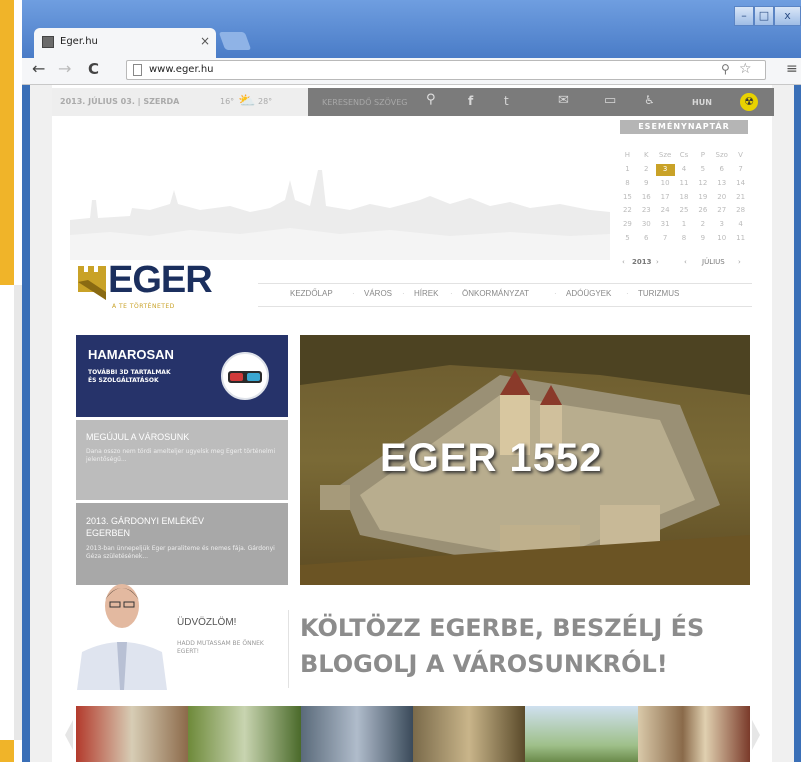 This screenshot has height=762, width=801. Describe the element at coordinates (646, 211) in the screenshot. I see `calendar-day: 23` at that location.